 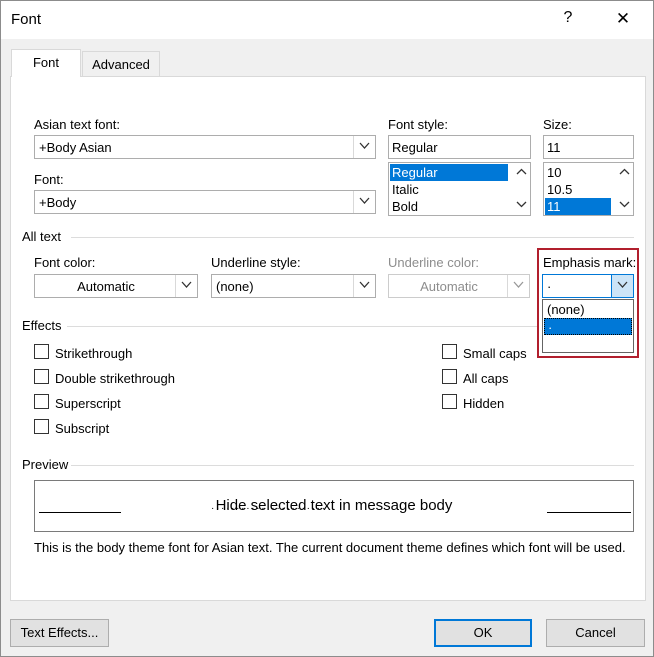 What do you see at coordinates (589, 512) in the screenshot?
I see `preview-baseline-right` at bounding box center [589, 512].